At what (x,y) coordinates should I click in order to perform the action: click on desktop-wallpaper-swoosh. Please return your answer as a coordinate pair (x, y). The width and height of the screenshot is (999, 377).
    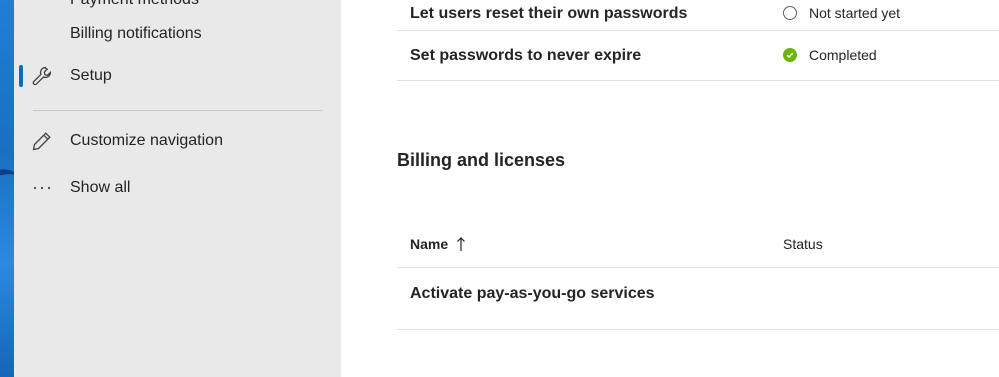
    Looking at the image, I should click on (7, 185).